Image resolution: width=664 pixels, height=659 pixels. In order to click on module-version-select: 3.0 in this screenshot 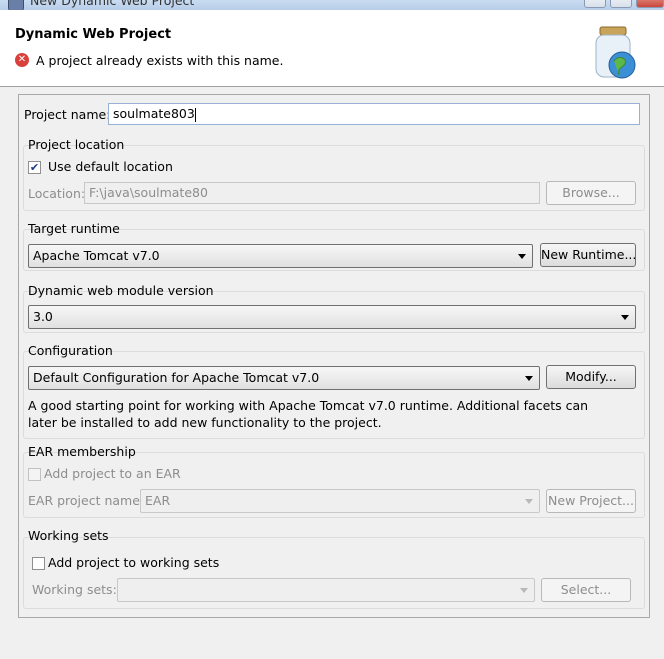, I will do `click(332, 317)`.